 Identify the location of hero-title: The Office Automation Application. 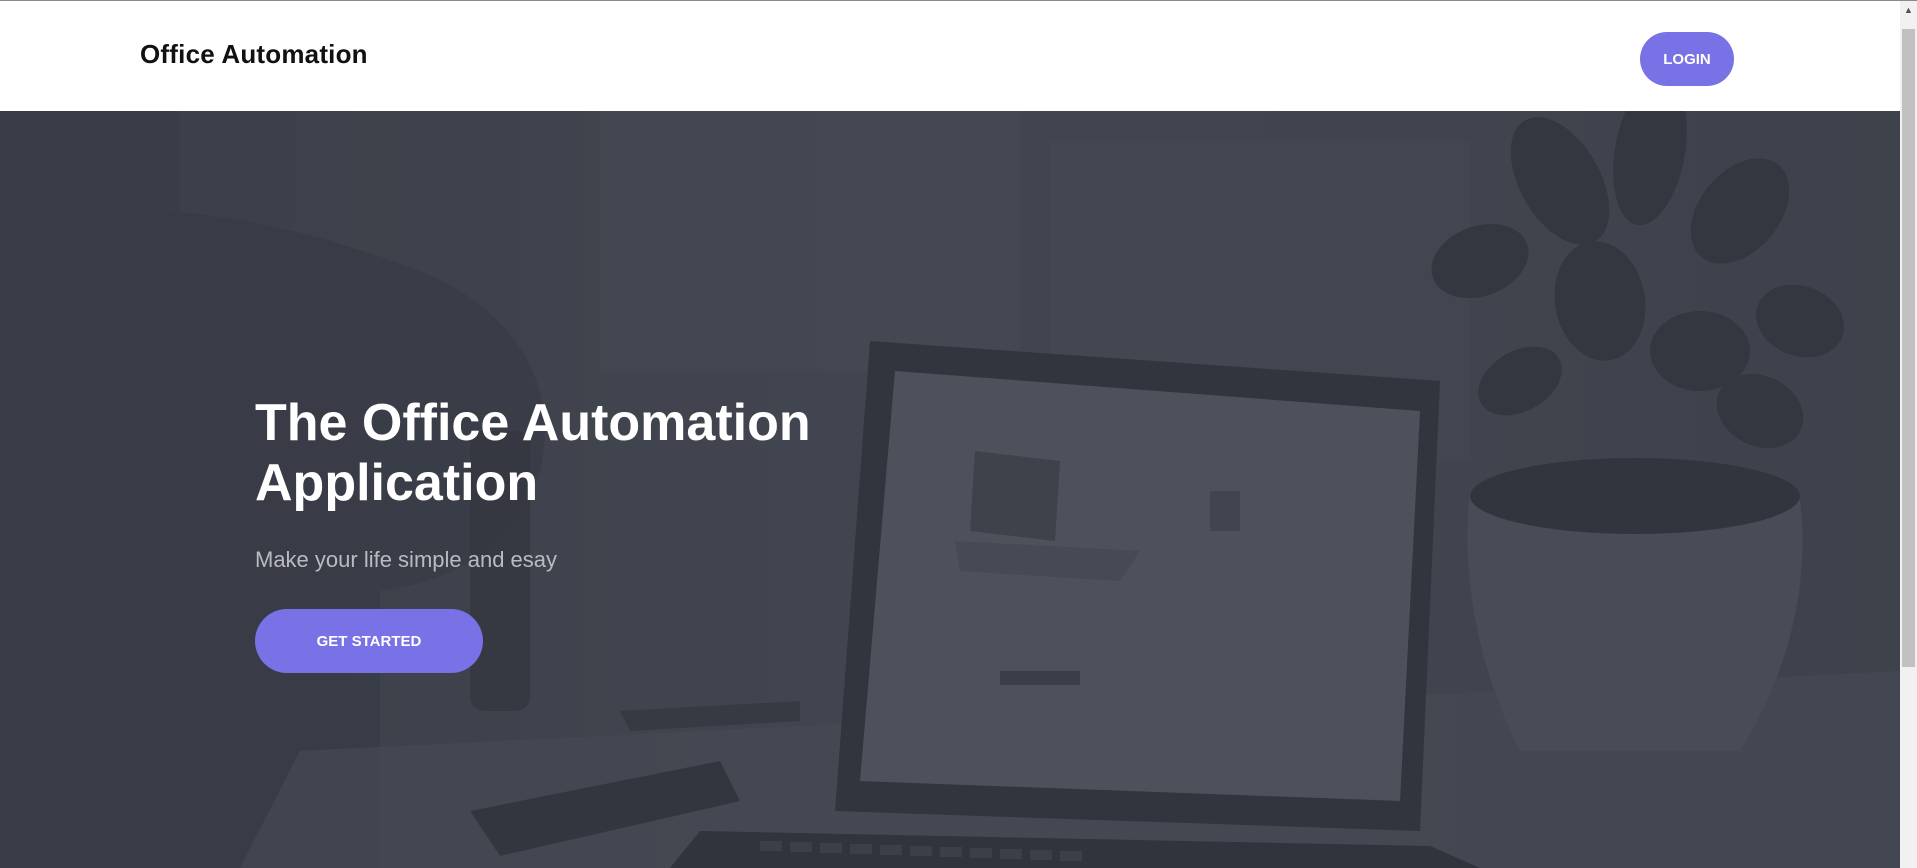
(605, 453).